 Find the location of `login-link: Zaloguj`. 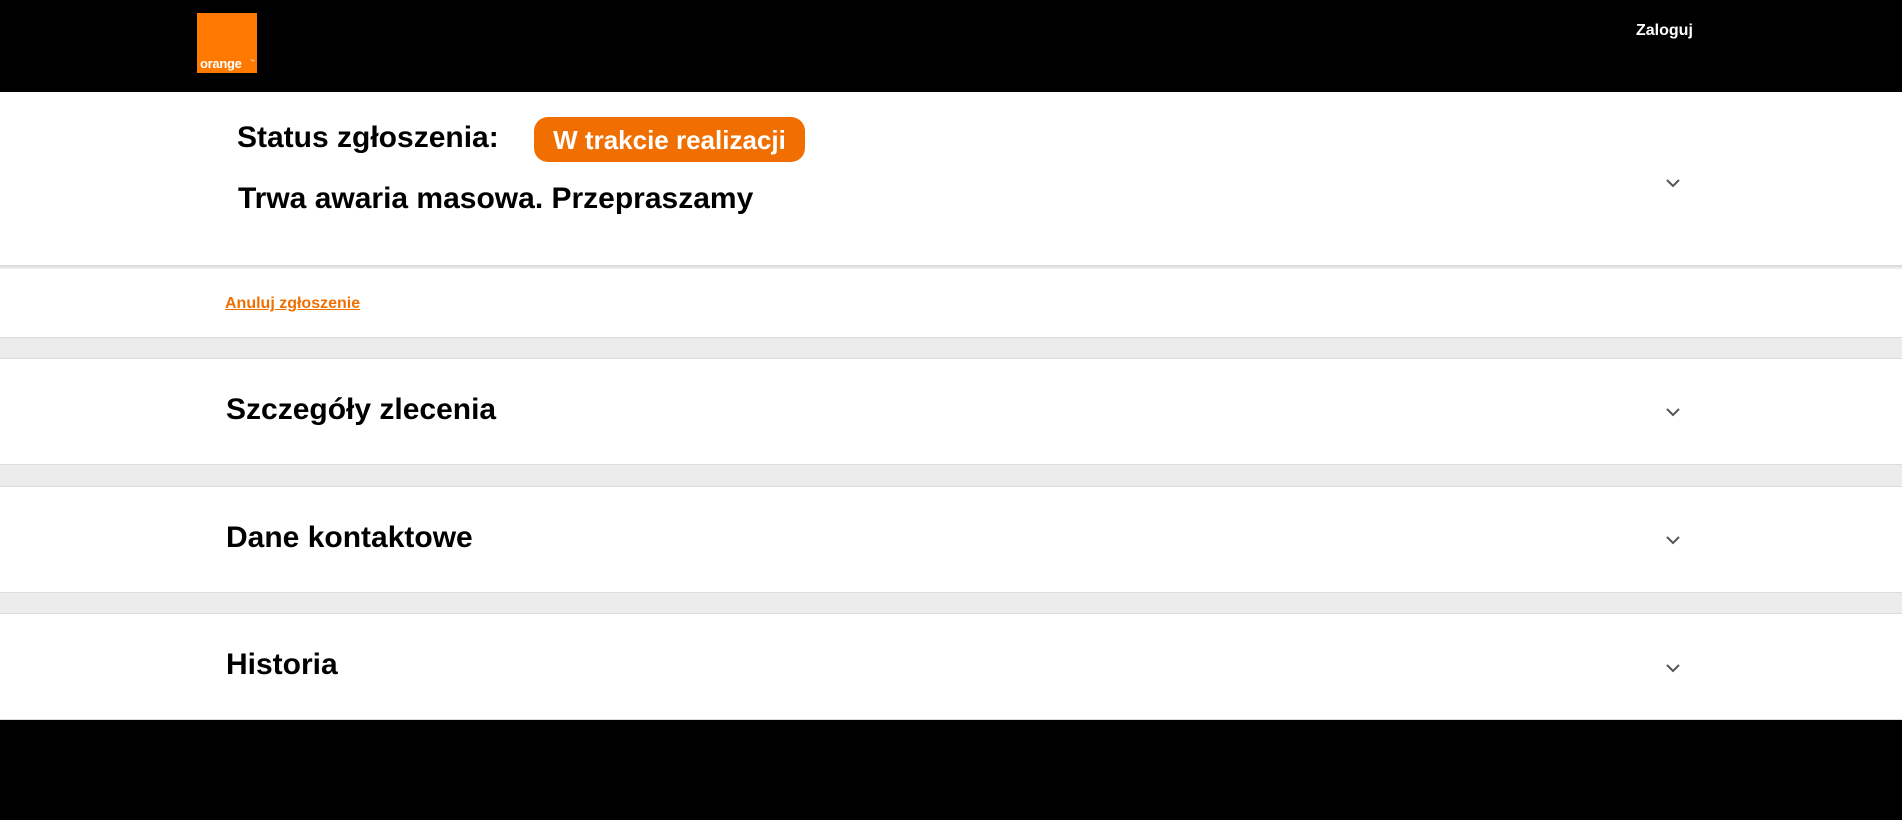

login-link: Zaloguj is located at coordinates (1664, 31).